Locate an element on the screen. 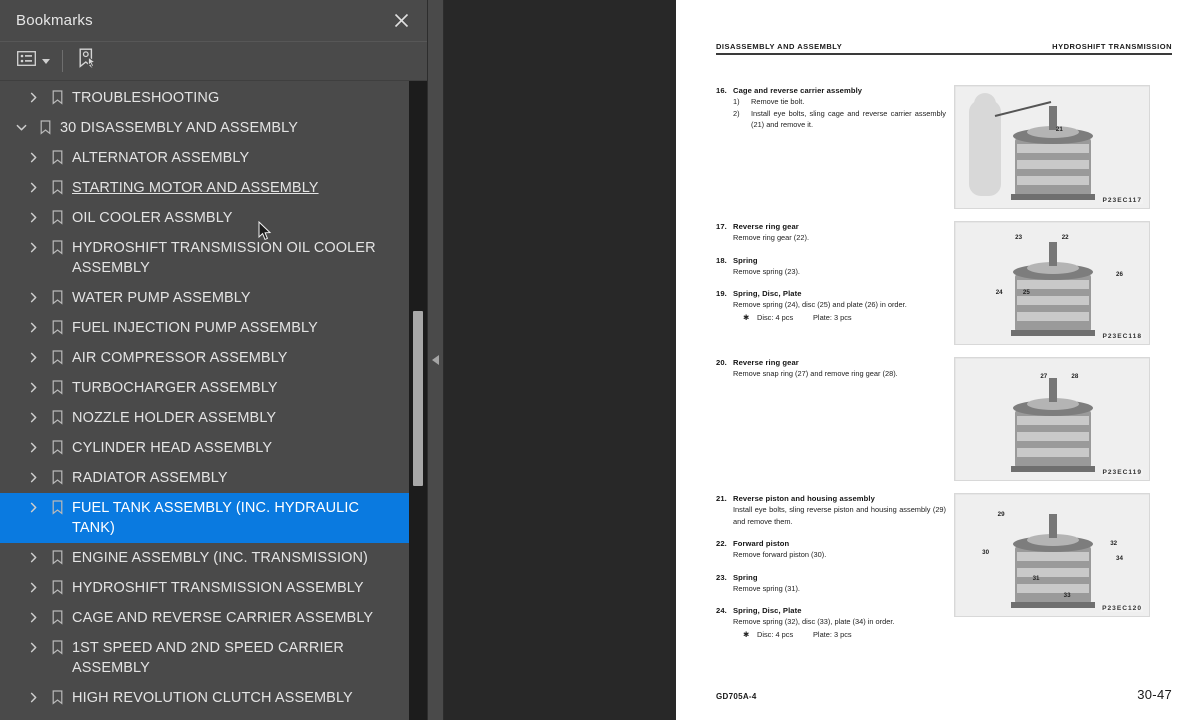 This screenshot has width=1200, height=720. bookmark-item: TROUBLESHOOTING is located at coordinates (204, 98).